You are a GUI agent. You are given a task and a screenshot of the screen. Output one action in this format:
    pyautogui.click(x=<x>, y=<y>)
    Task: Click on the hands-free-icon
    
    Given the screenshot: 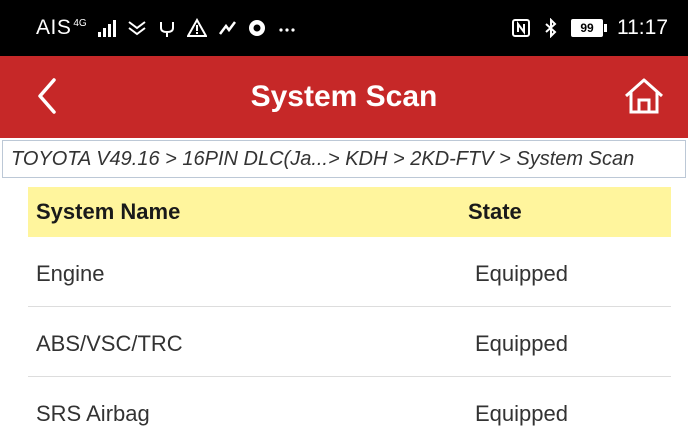 What is the action you would take?
    pyautogui.click(x=227, y=28)
    